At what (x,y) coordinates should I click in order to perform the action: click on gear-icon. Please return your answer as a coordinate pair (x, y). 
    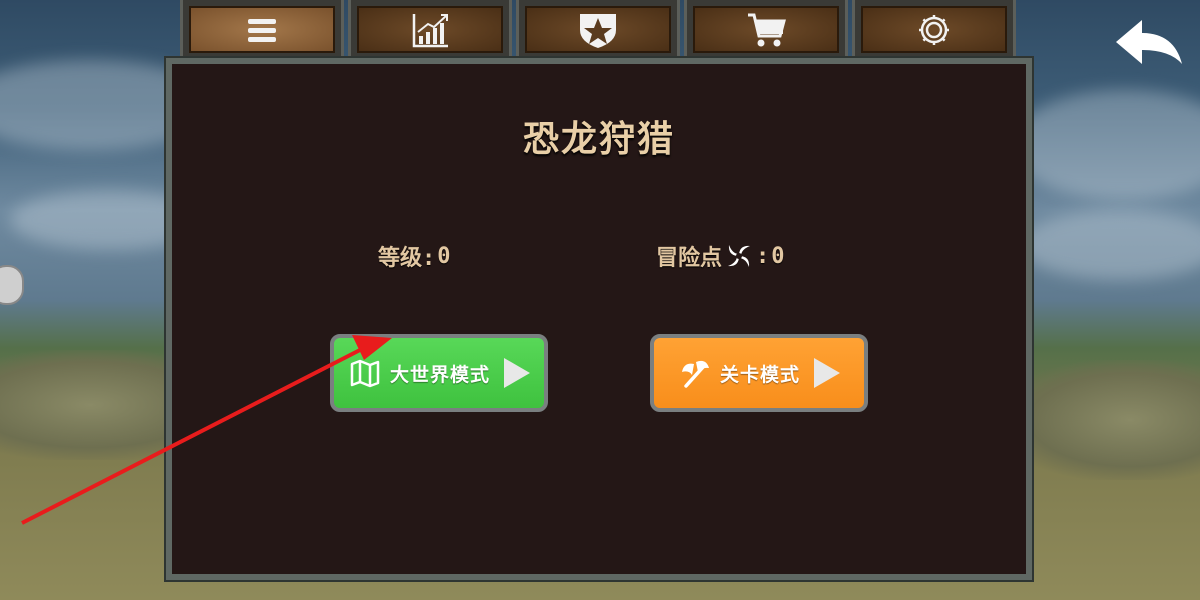
    Looking at the image, I should click on (934, 29).